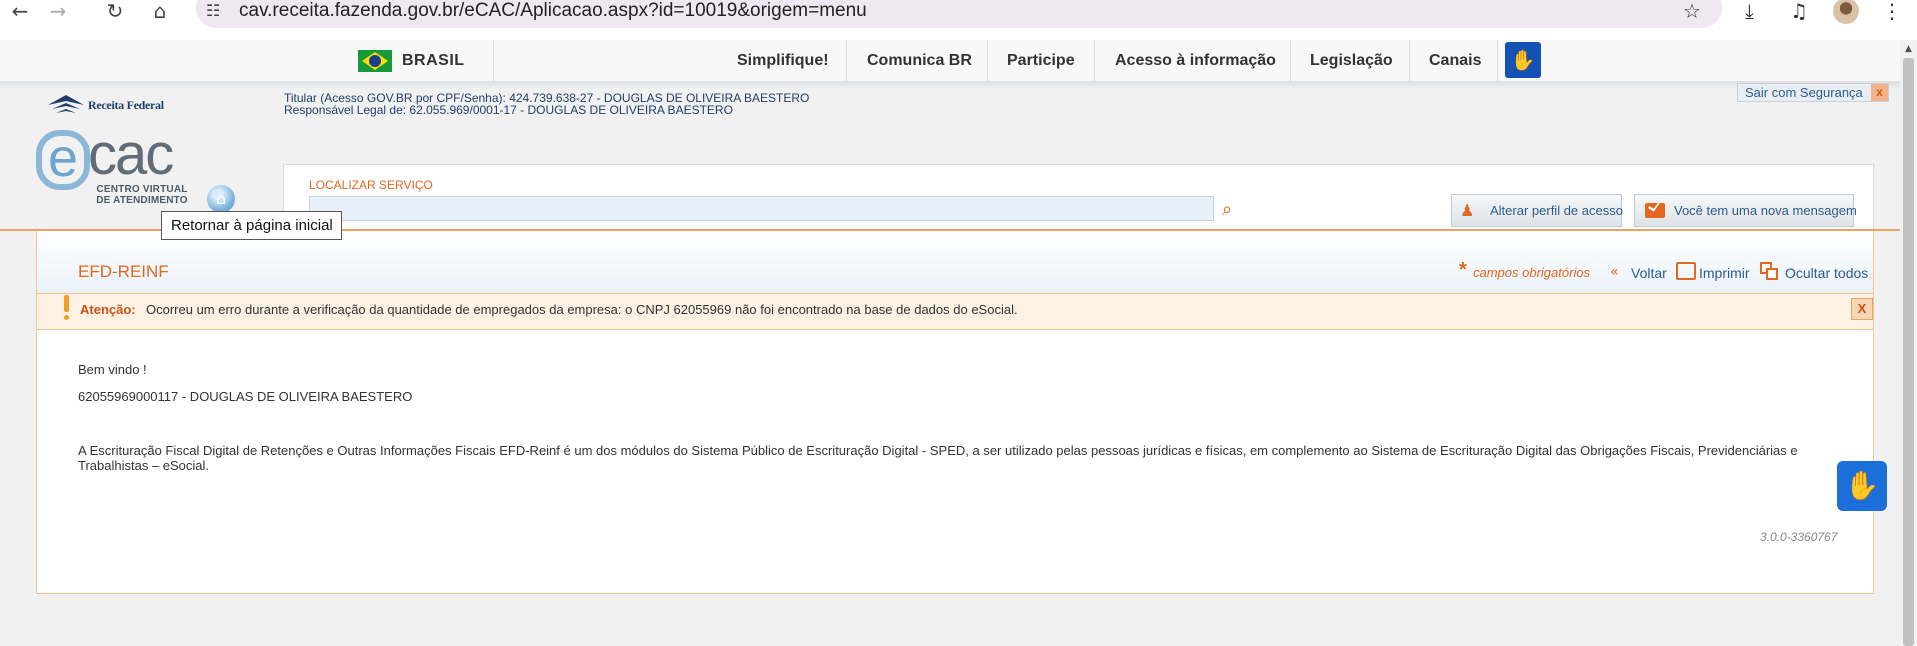  I want to click on version-number: 3.0.0-3360767, so click(1799, 537).